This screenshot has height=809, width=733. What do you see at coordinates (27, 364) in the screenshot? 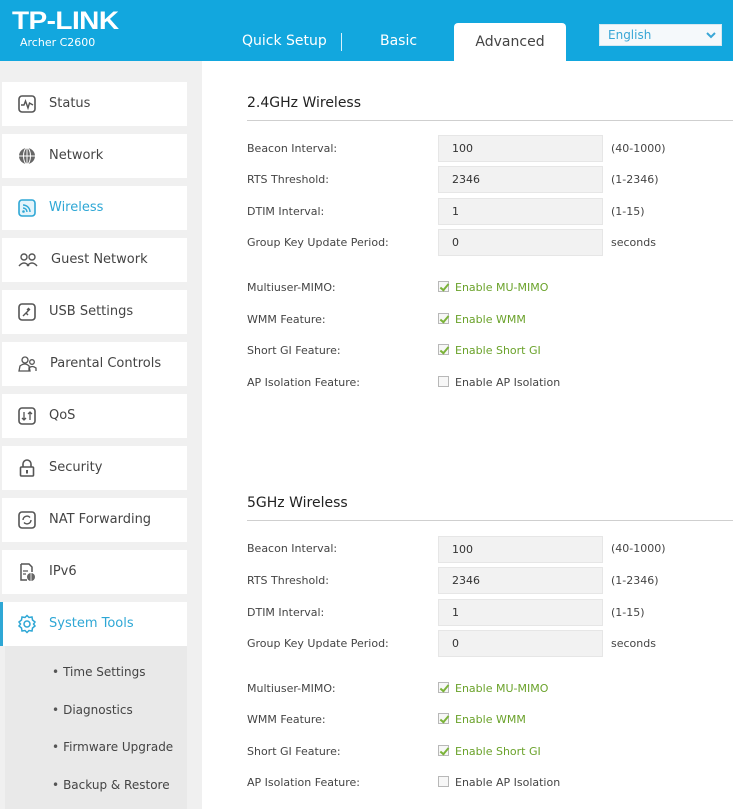
I see `parental-icon` at bounding box center [27, 364].